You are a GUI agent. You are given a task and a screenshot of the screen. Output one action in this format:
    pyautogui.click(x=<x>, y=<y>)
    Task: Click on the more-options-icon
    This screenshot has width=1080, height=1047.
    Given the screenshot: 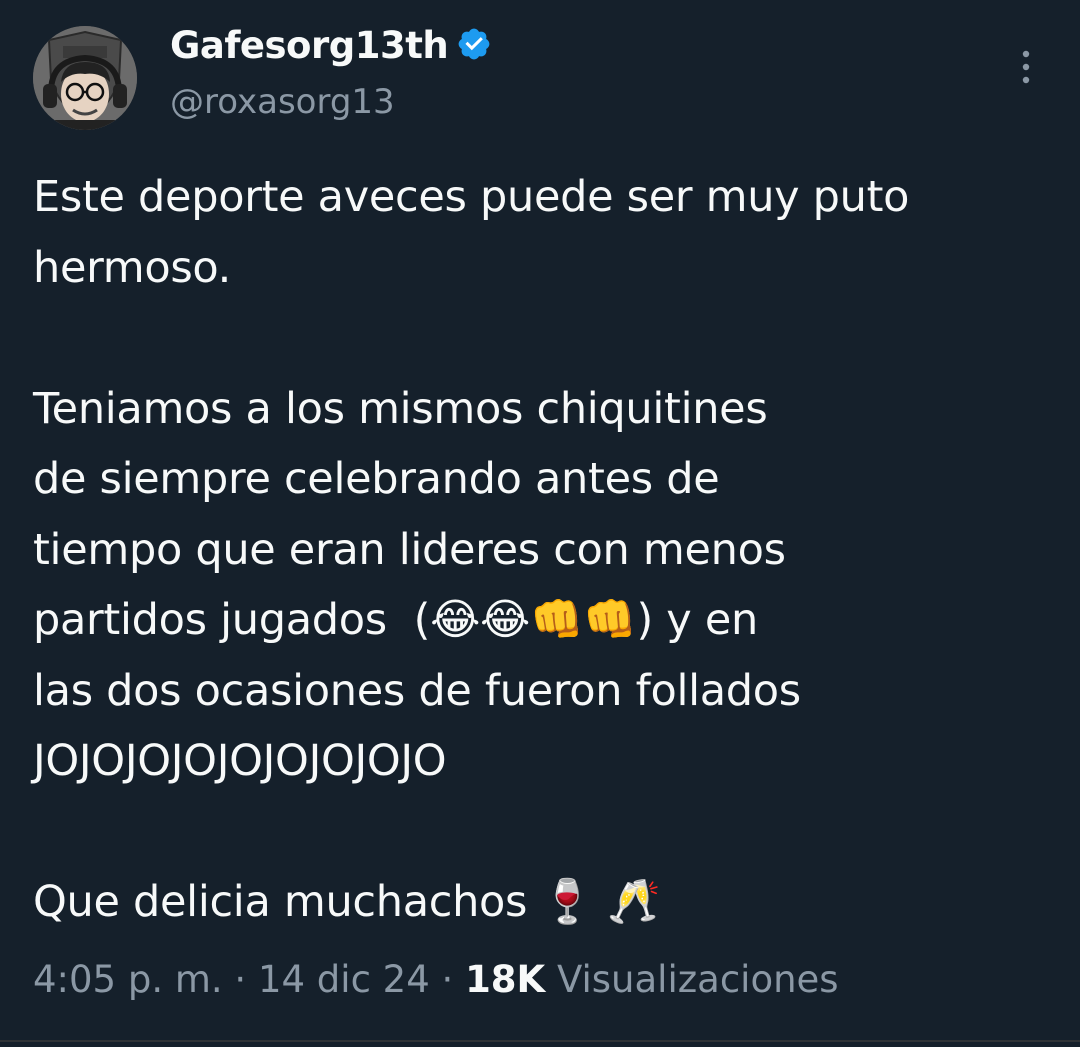 What is the action you would take?
    pyautogui.click(x=1026, y=68)
    